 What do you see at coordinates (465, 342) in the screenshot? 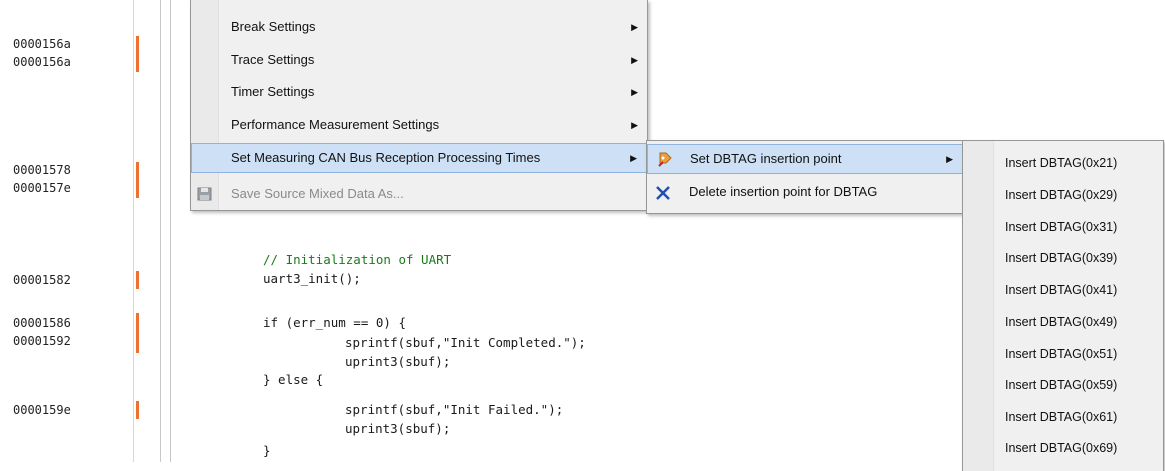
I see `code-line: sprintf(sbuf,"Init Completed.");` at bounding box center [465, 342].